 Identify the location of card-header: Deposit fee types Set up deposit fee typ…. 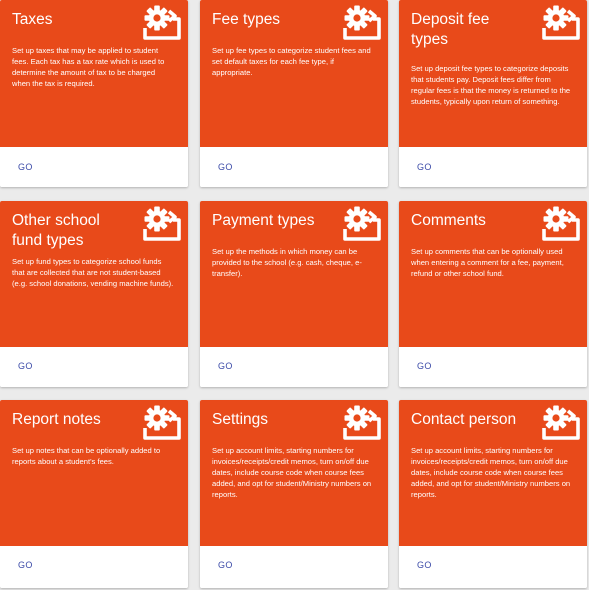
(493, 73).